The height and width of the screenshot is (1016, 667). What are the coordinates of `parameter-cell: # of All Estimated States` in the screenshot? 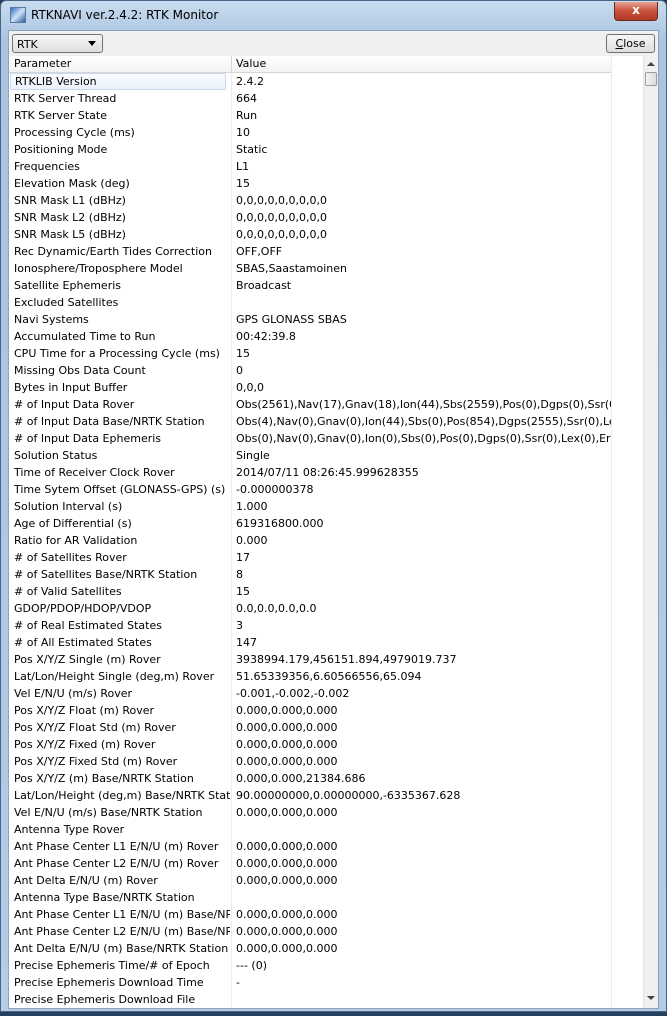 It's located at (83, 642).